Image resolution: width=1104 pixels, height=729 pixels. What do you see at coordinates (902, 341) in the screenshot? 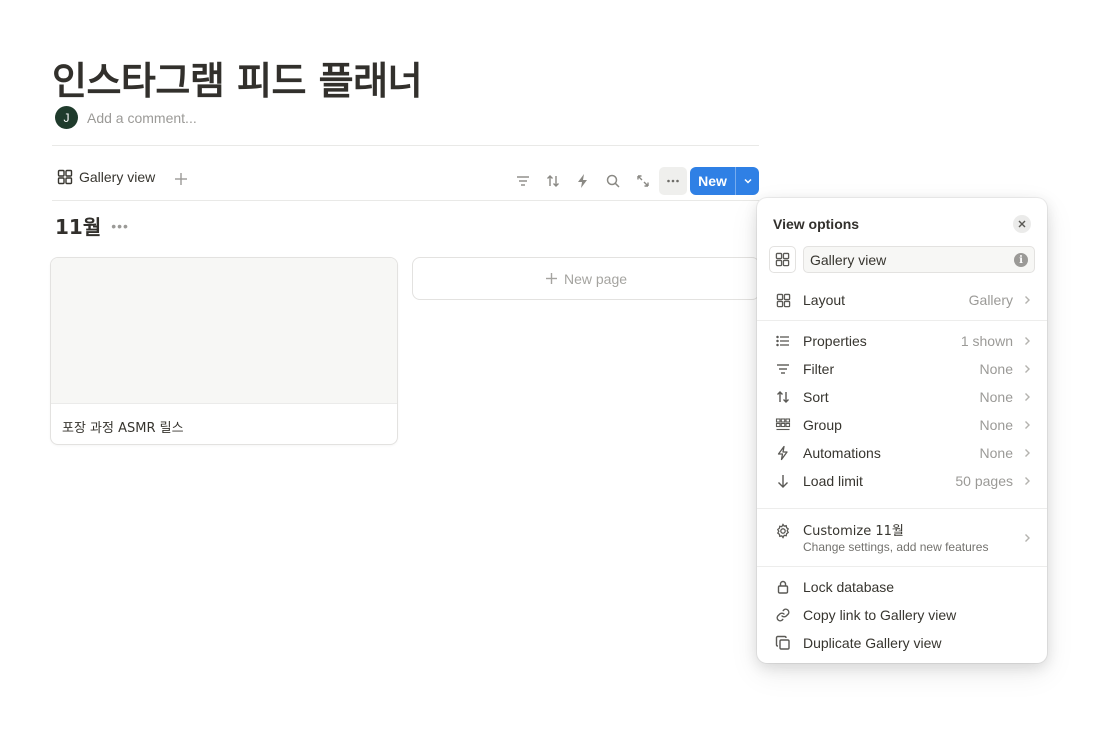
I see `option-properties: Properties 1 shown` at bounding box center [902, 341].